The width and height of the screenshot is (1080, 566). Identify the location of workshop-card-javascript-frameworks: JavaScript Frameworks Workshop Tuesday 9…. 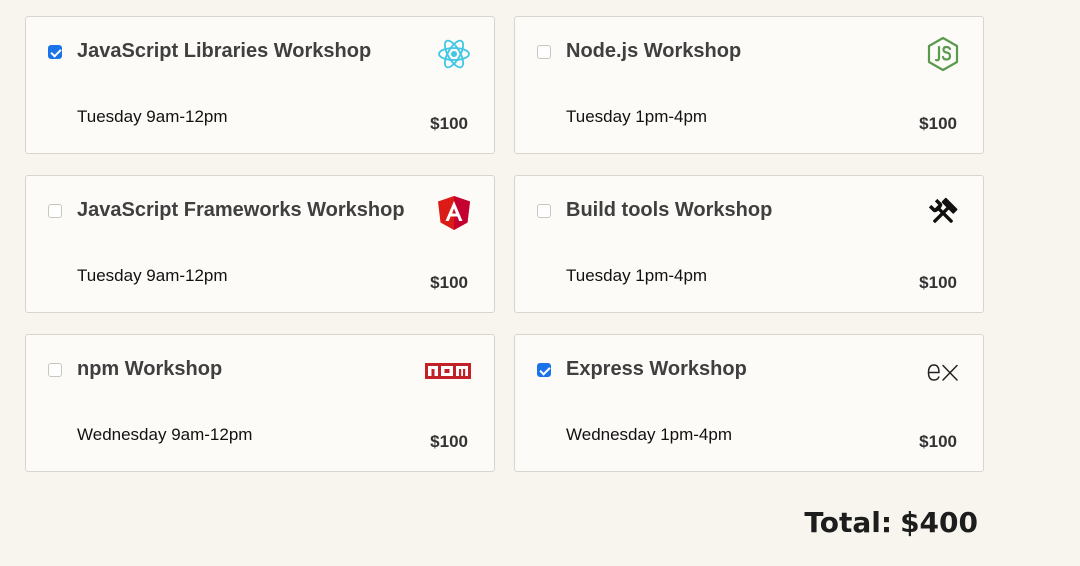
(260, 244).